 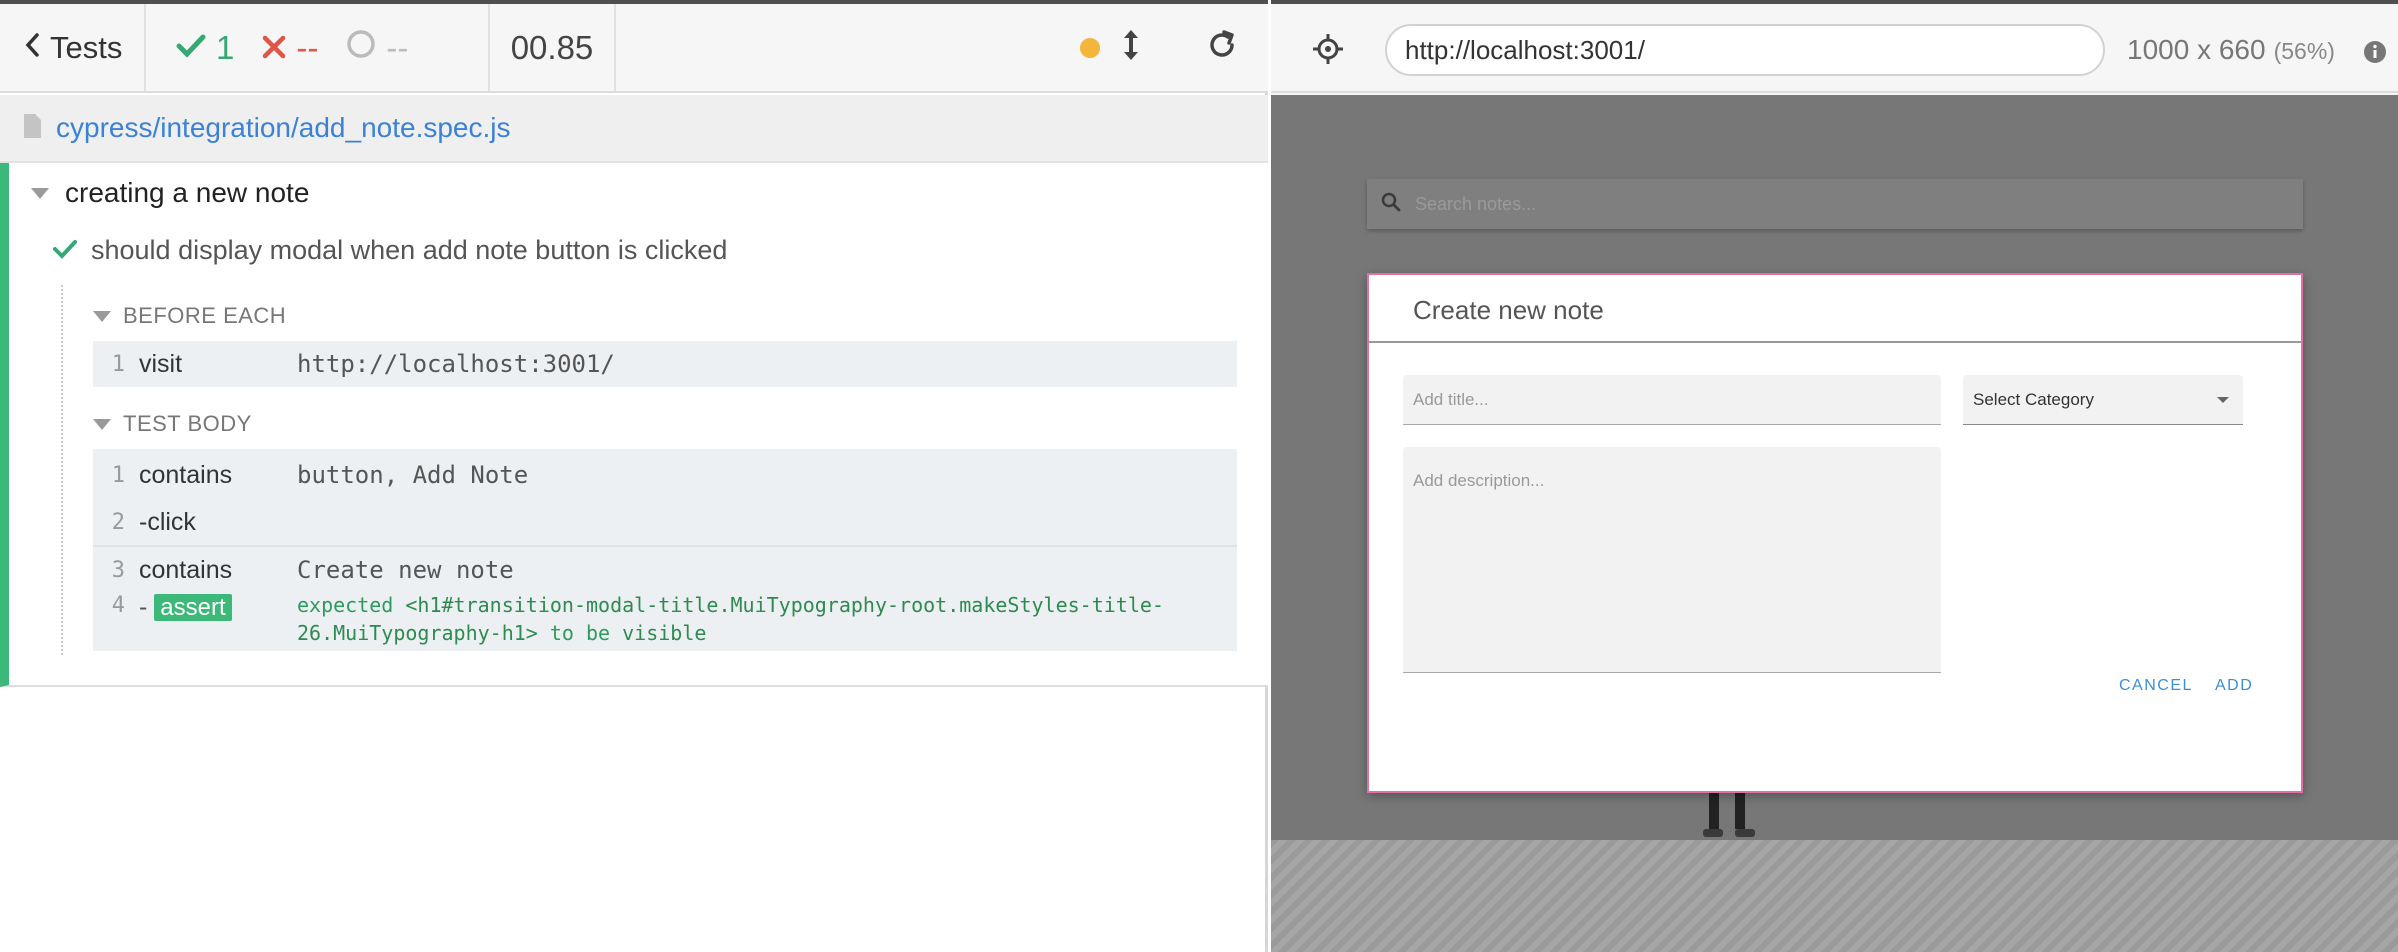 I want to click on command-row: 1 visit http://localhost:3001/, so click(x=665, y=364).